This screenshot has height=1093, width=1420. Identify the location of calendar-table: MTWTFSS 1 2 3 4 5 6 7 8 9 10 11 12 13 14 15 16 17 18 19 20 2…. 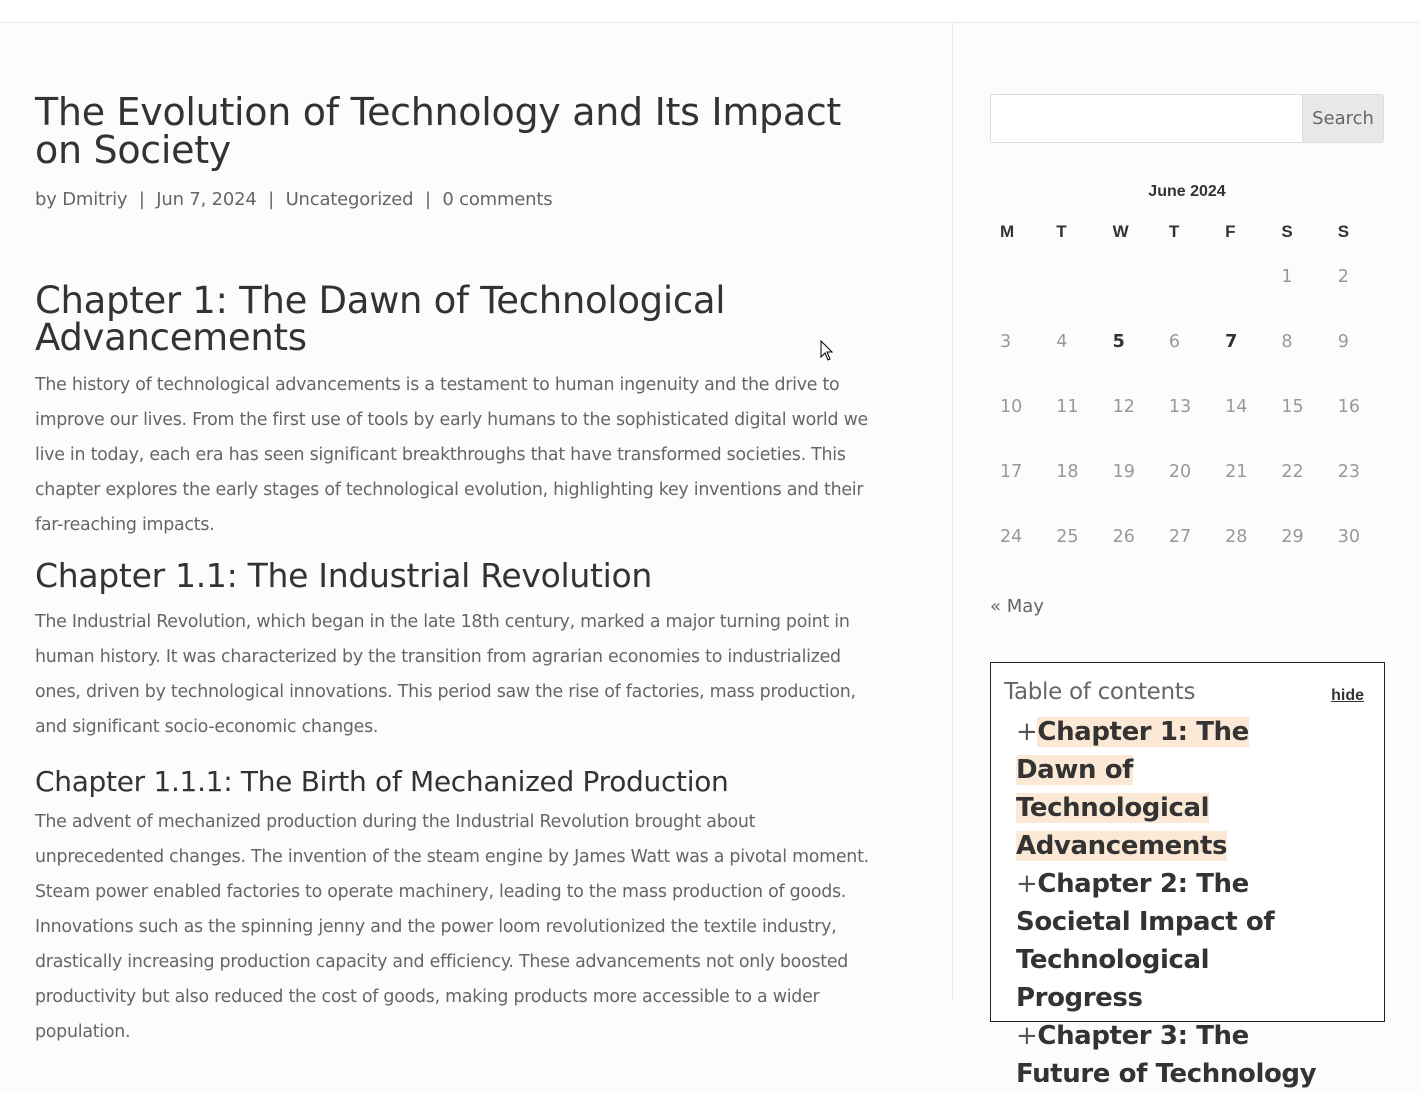
(1187, 394).